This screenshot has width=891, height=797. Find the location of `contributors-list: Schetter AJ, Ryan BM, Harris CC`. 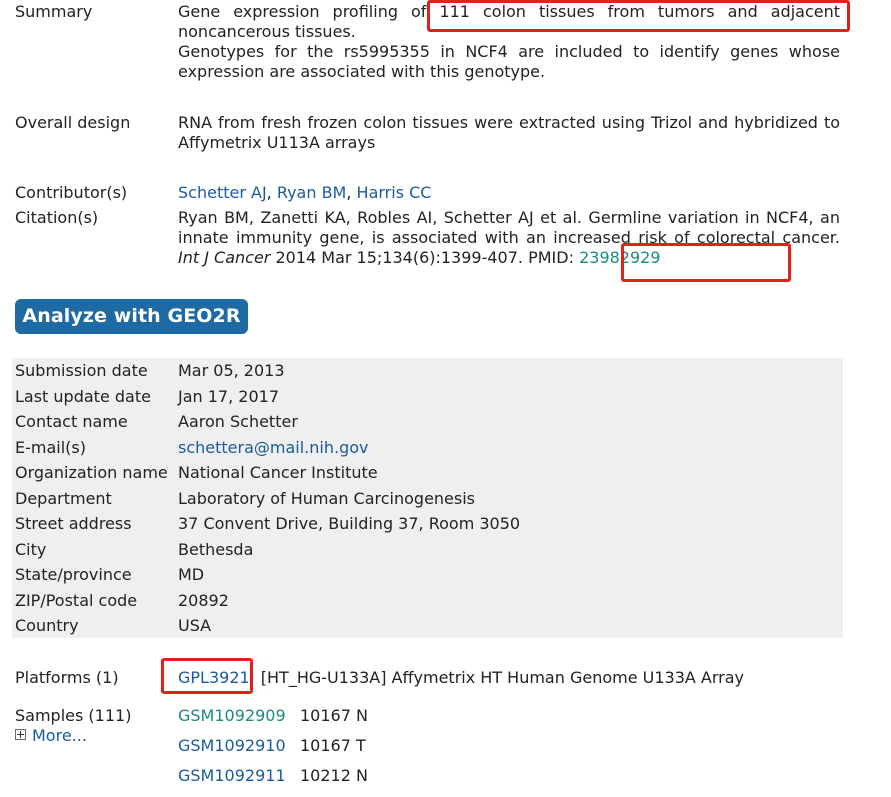

contributors-list: Schetter AJ, Ryan BM, Harris CC is located at coordinates (304, 193).